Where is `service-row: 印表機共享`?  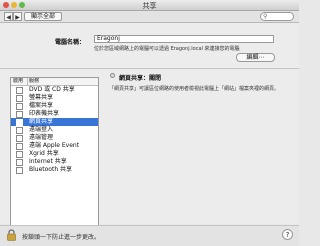
service-row: 印表機共享 is located at coordinates (54, 114).